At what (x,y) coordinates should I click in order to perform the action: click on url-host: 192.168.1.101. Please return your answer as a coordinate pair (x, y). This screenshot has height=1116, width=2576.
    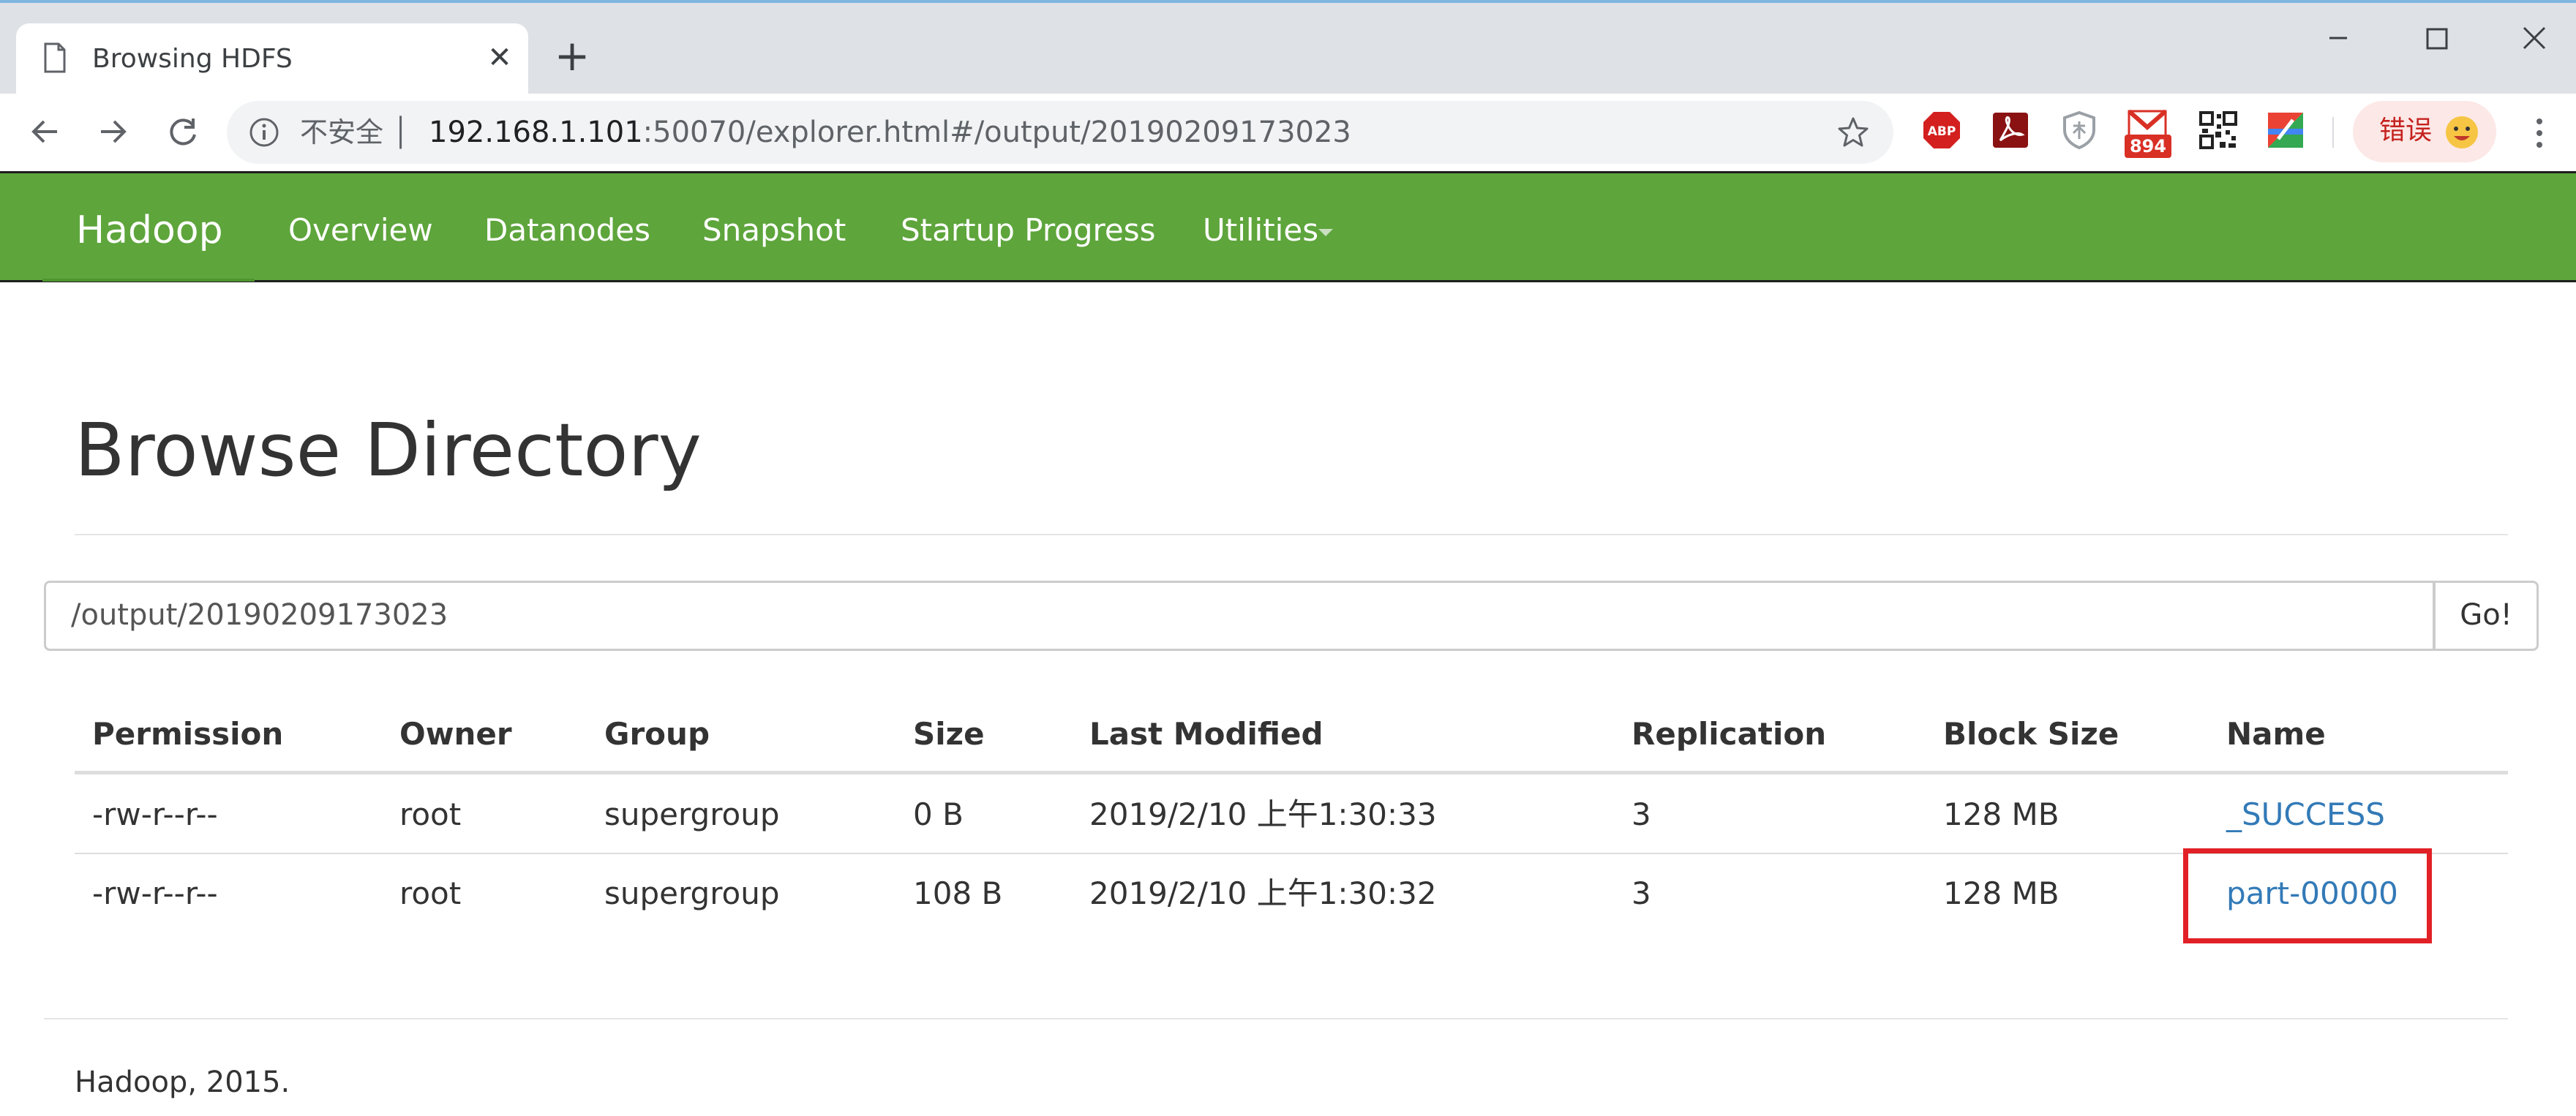
    Looking at the image, I should click on (536, 132).